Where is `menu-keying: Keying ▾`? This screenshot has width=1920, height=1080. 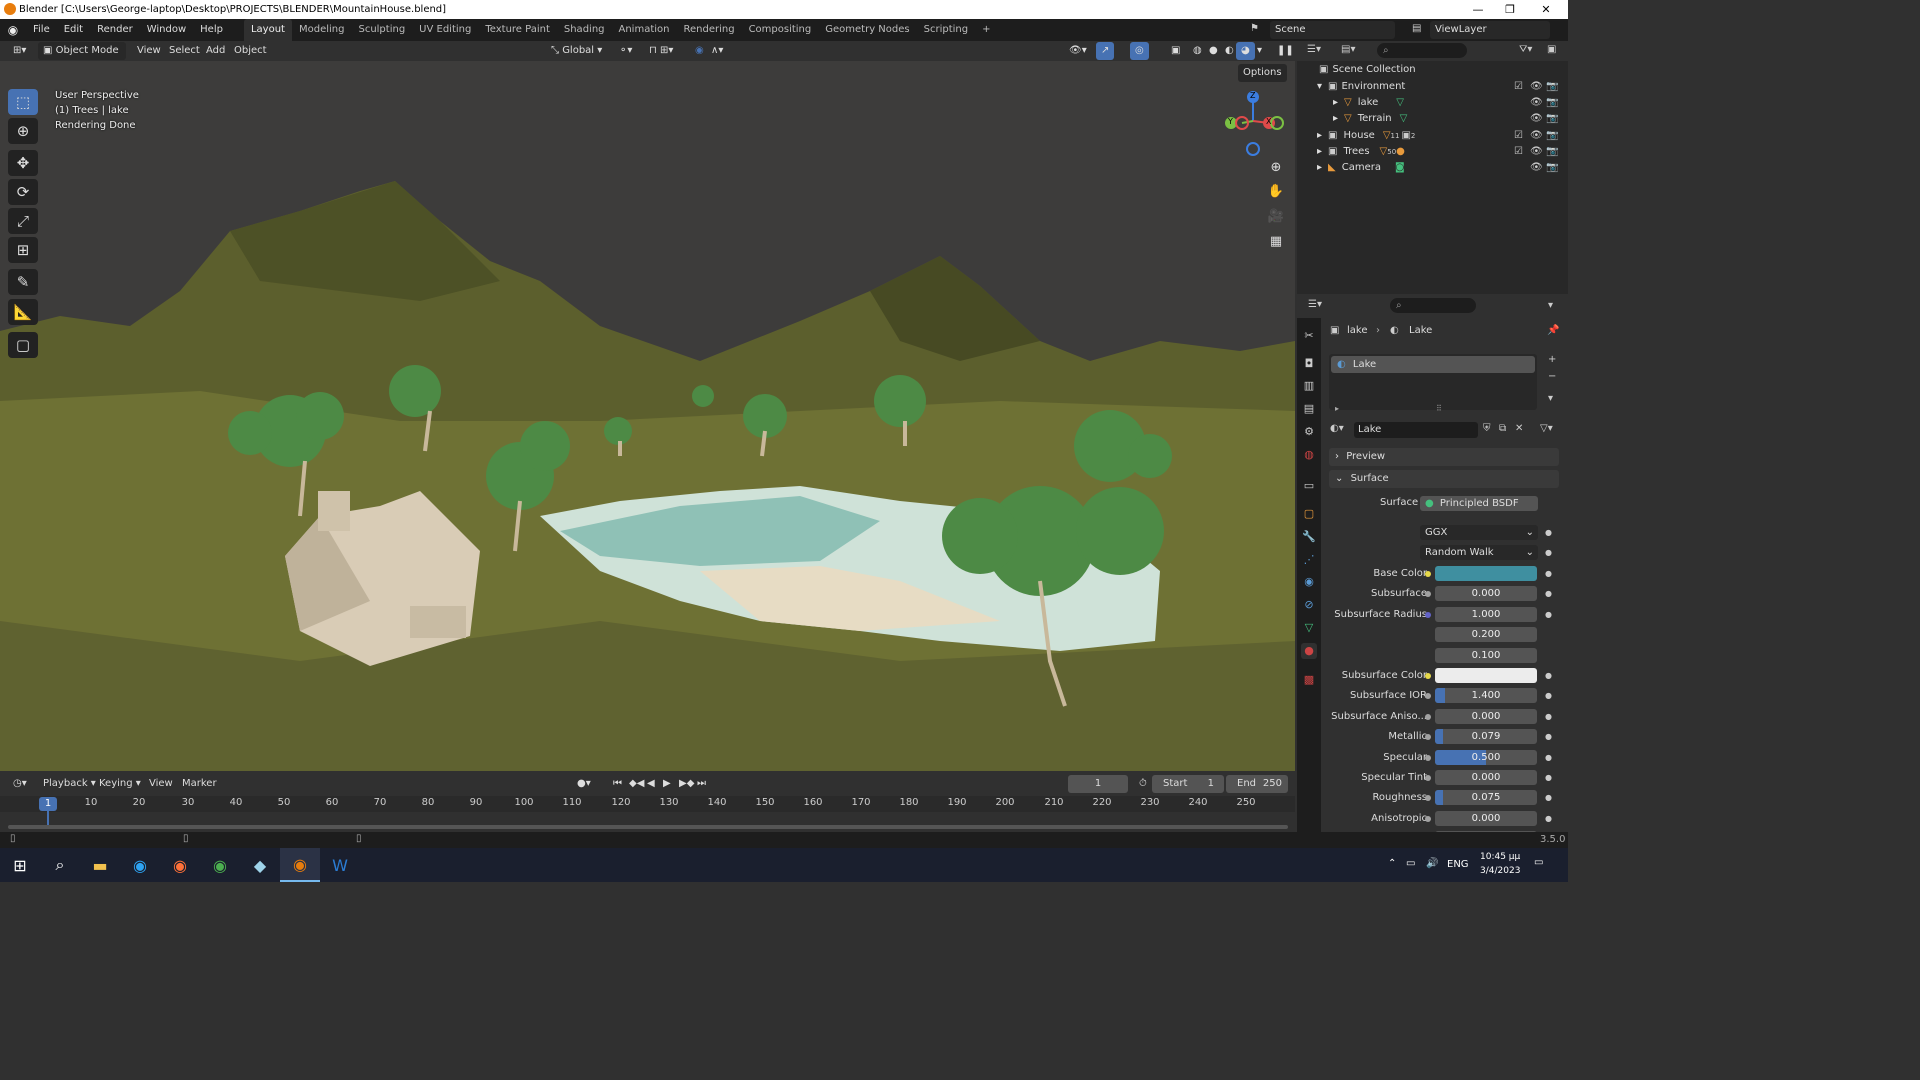 menu-keying: Keying ▾ is located at coordinates (120, 784).